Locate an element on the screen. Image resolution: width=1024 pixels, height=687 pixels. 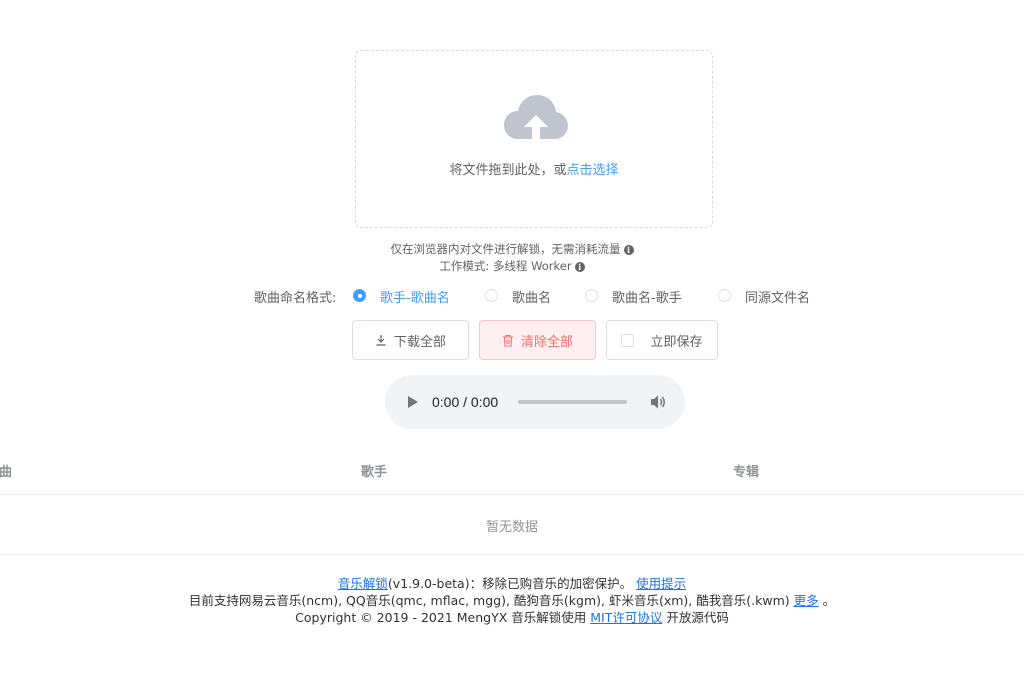
local-unlock-tip: 仅在浏览器内对文件进行解锁，无需消耗流量 i is located at coordinates (512, 249).